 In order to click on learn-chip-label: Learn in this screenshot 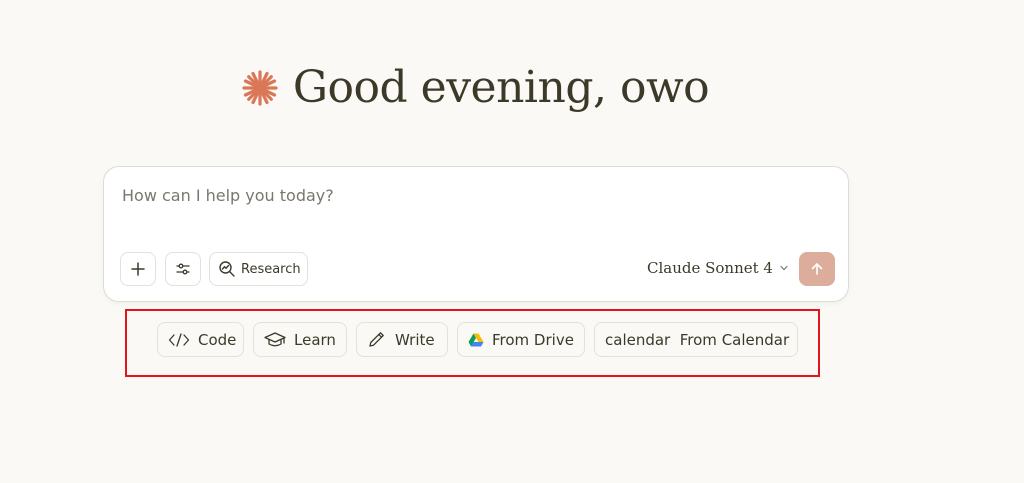, I will do `click(315, 339)`.